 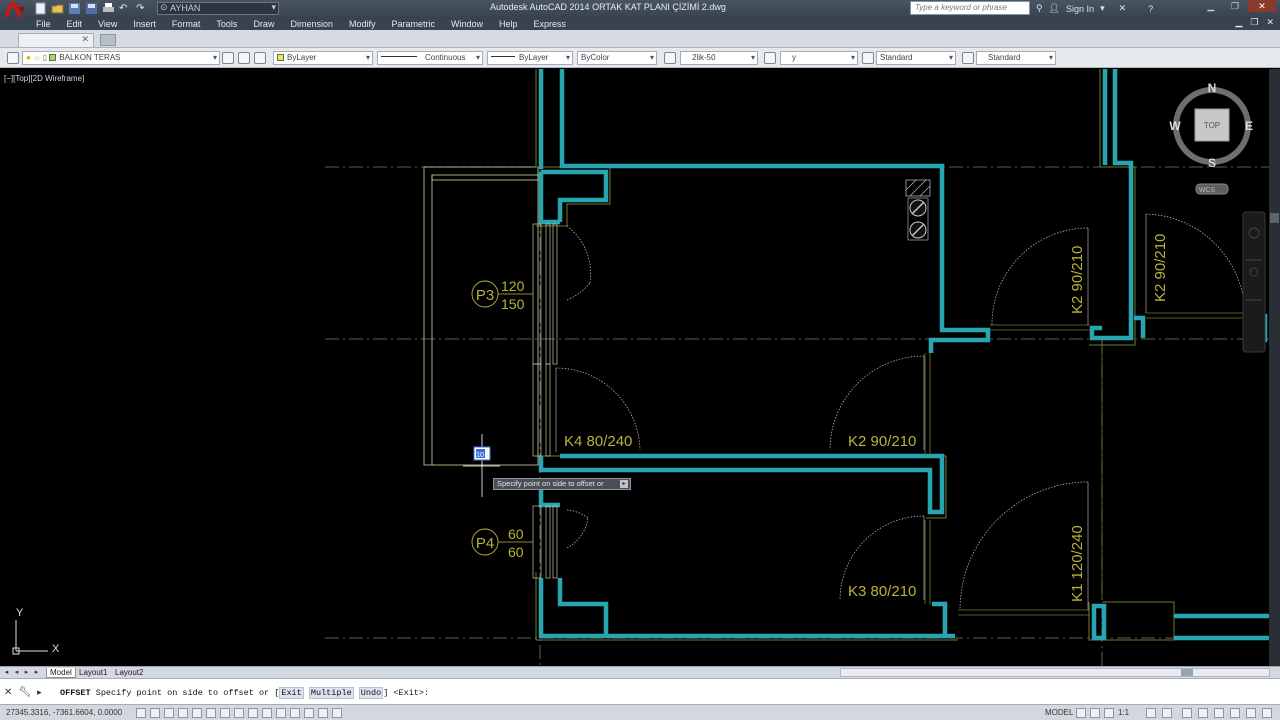 What do you see at coordinates (624, 484) in the screenshot?
I see `tooltip-options-icon: ▸` at bounding box center [624, 484].